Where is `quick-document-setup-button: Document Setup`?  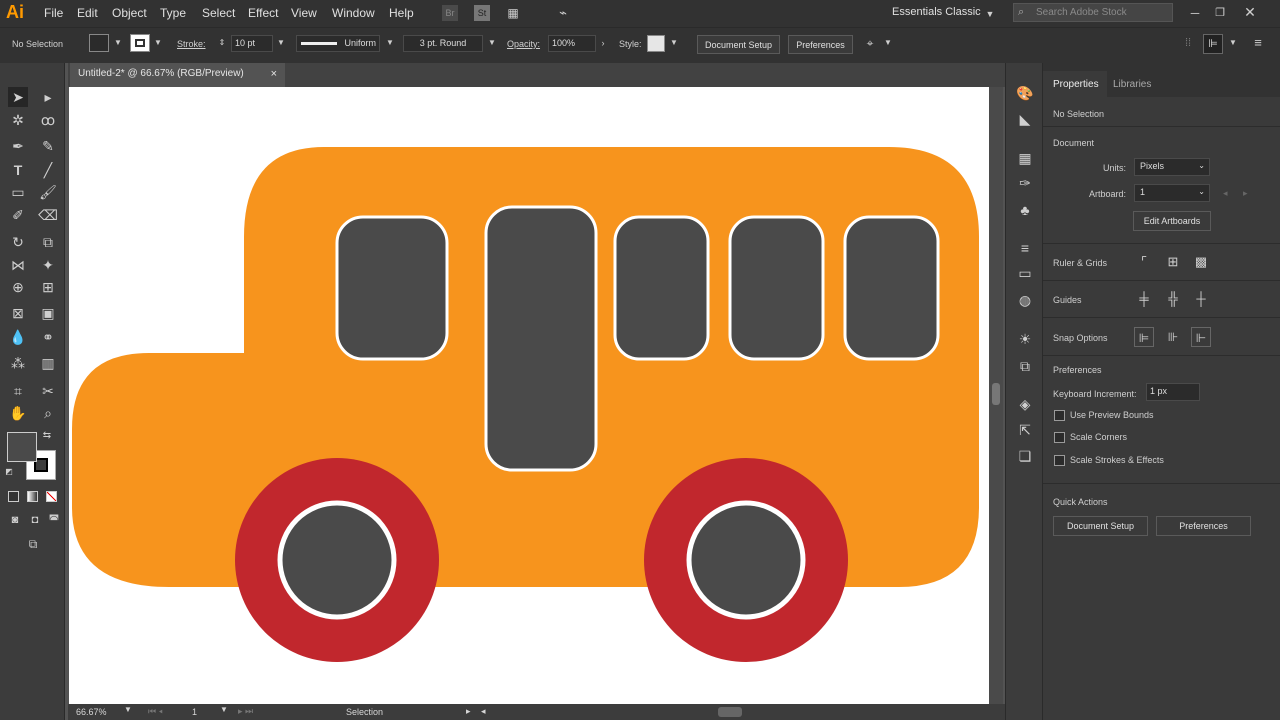 quick-document-setup-button: Document Setup is located at coordinates (1100, 526).